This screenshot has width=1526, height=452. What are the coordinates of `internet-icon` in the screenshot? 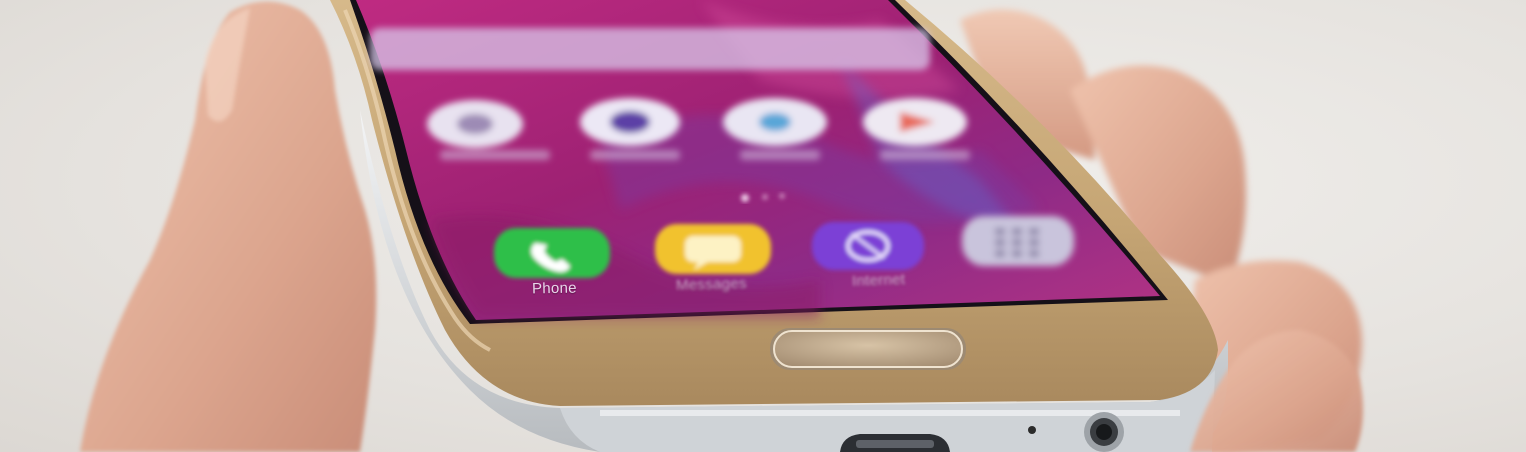 It's located at (868, 246).